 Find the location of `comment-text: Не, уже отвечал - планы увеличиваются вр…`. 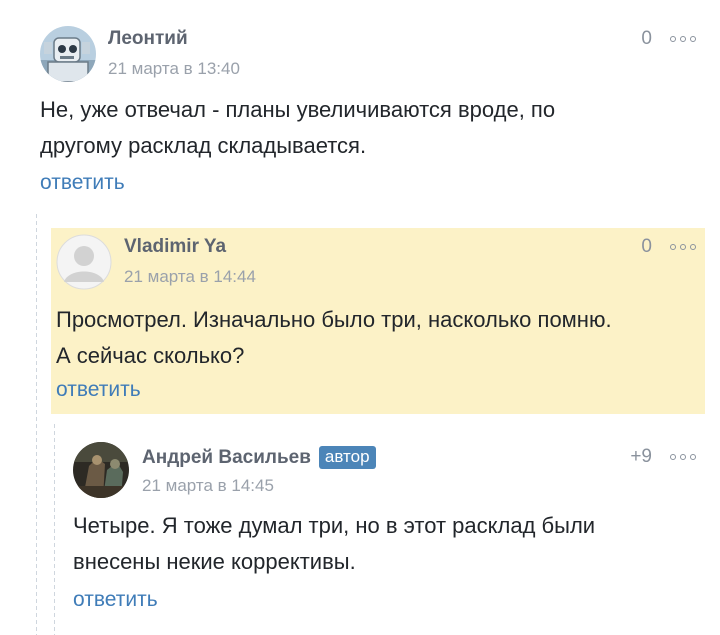

comment-text: Не, уже отвечал - планы увеличиваются вр… is located at coordinates (370, 128).